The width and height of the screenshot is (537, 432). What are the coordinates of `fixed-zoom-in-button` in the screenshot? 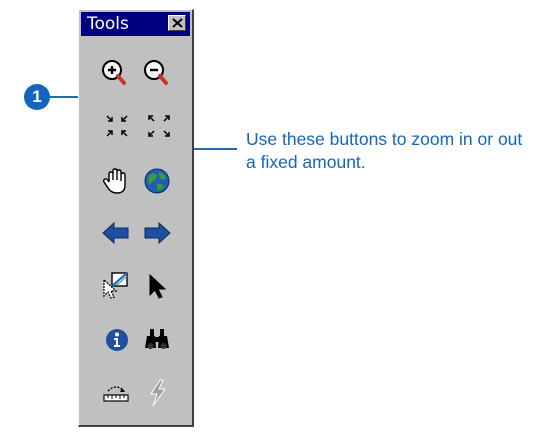 It's located at (120, 129).